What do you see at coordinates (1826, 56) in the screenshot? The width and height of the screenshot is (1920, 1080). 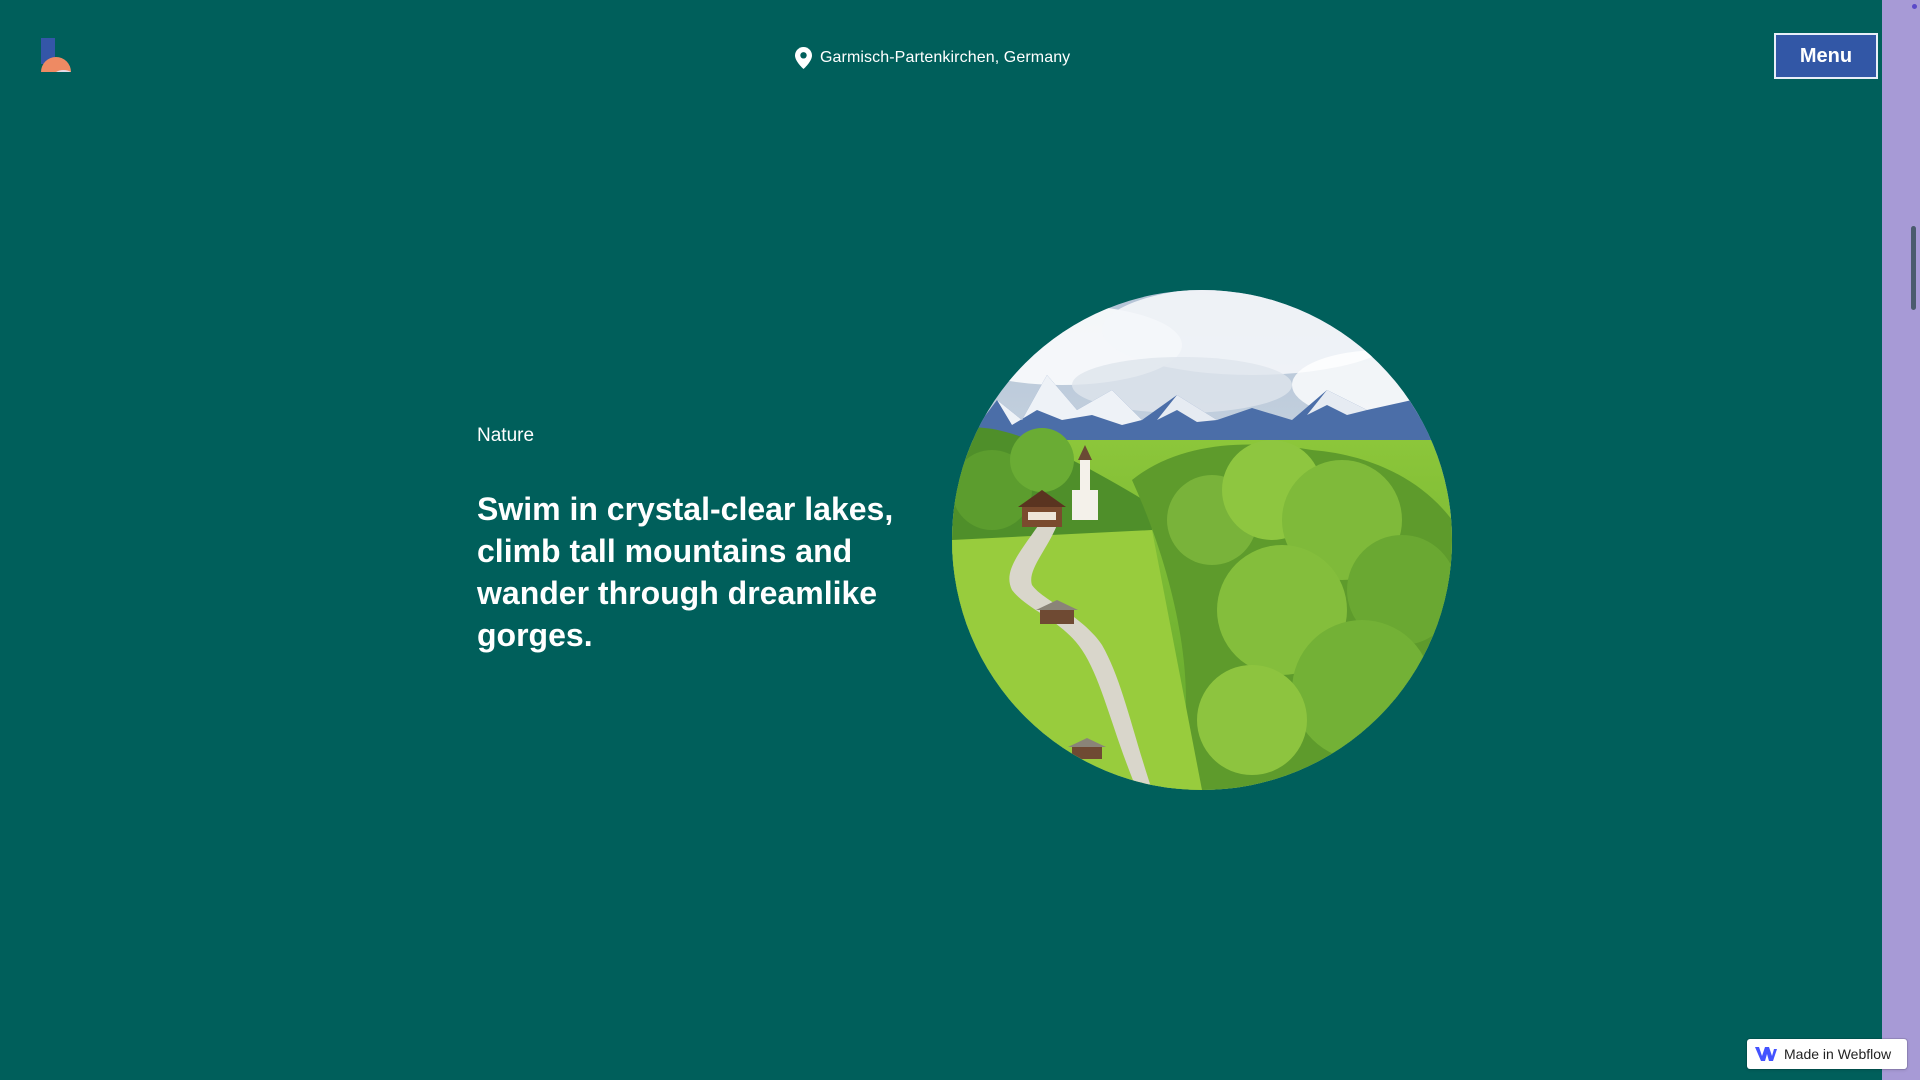 I see `menu-button: Menu` at bounding box center [1826, 56].